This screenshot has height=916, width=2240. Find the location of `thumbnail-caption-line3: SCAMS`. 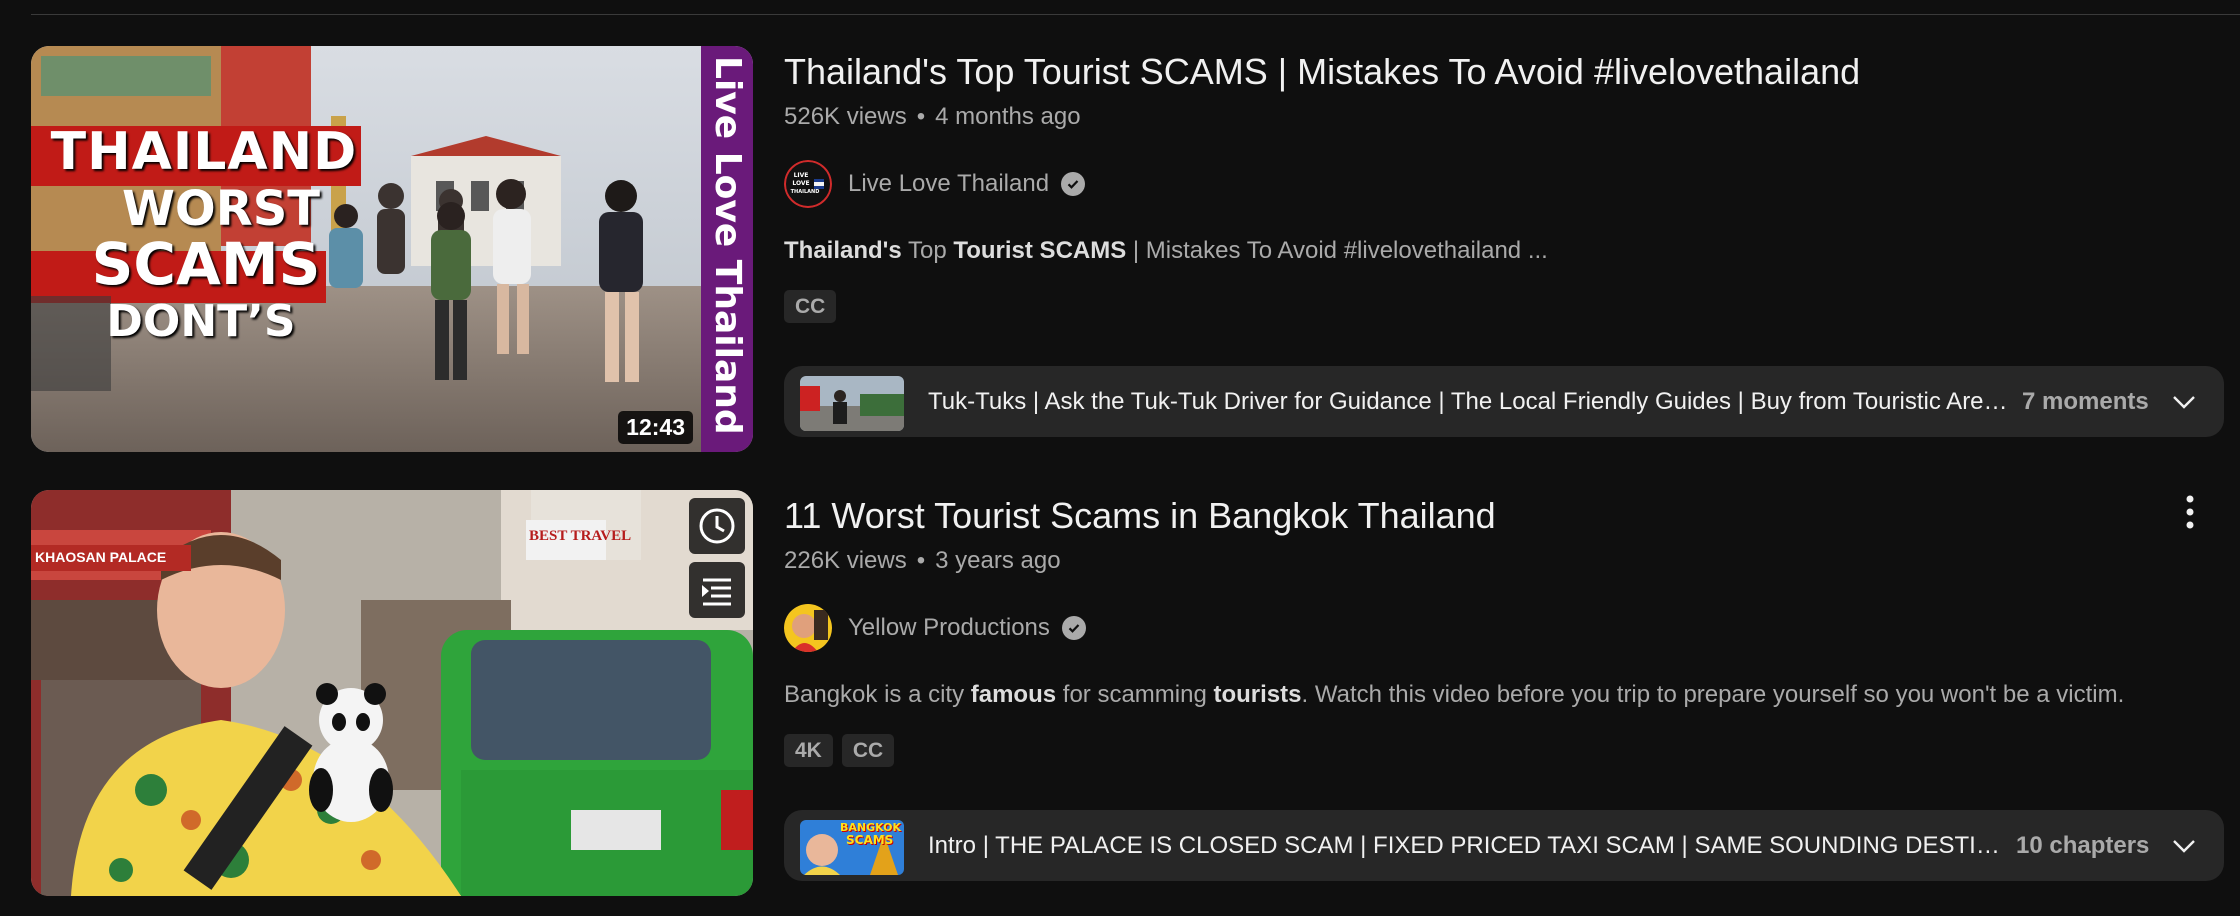

thumbnail-caption-line3: SCAMS is located at coordinates (206, 264).